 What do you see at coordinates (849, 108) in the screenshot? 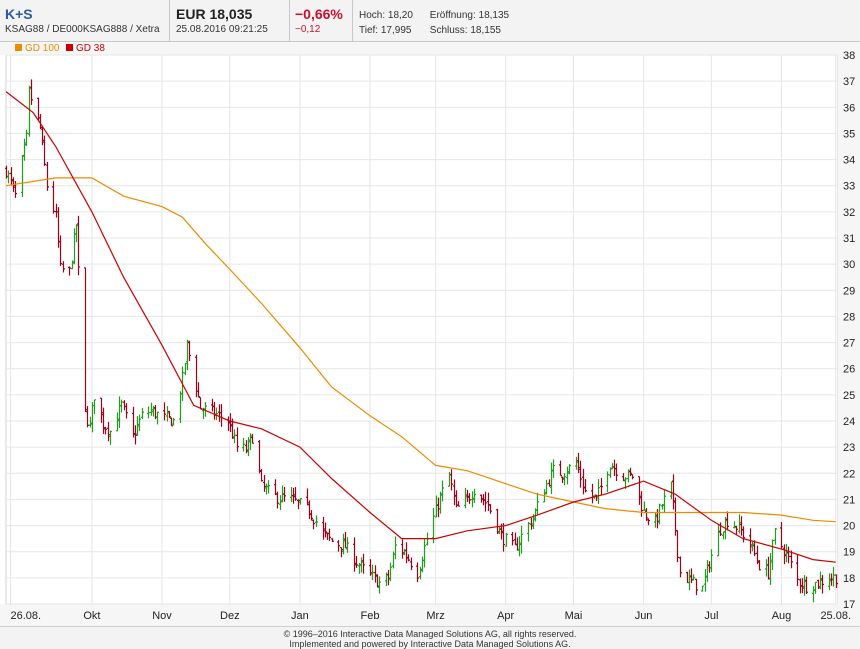
I see `y-tick-label: 36` at bounding box center [849, 108].